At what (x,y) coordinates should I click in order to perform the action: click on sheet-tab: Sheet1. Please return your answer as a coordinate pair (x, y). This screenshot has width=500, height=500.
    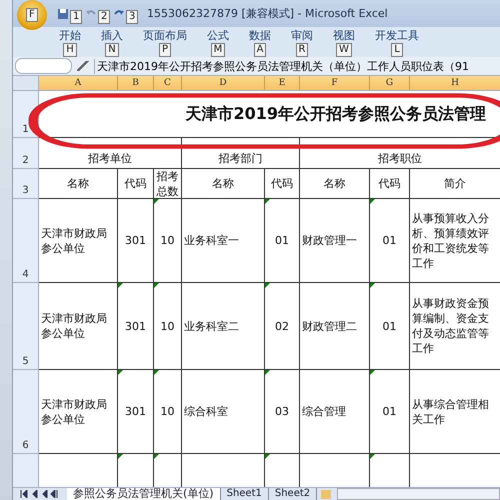
    Looking at the image, I should click on (244, 494).